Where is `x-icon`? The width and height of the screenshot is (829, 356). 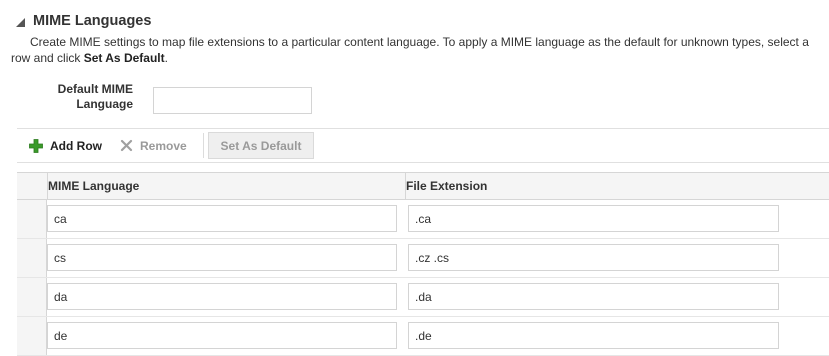
x-icon is located at coordinates (126, 145).